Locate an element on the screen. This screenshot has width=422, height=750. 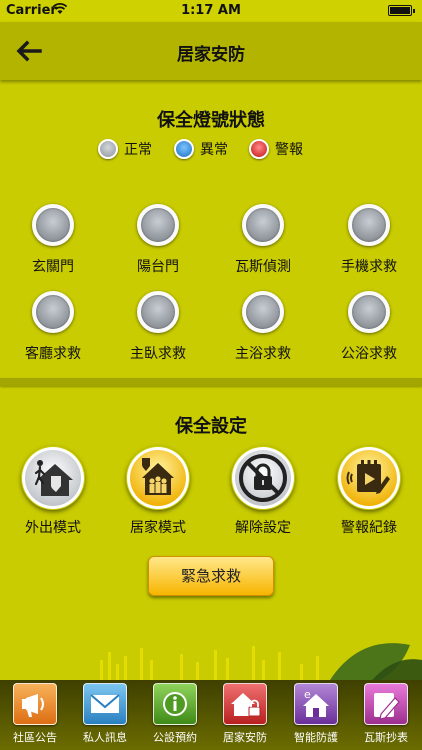
alarm-log-icon is located at coordinates (369, 478).